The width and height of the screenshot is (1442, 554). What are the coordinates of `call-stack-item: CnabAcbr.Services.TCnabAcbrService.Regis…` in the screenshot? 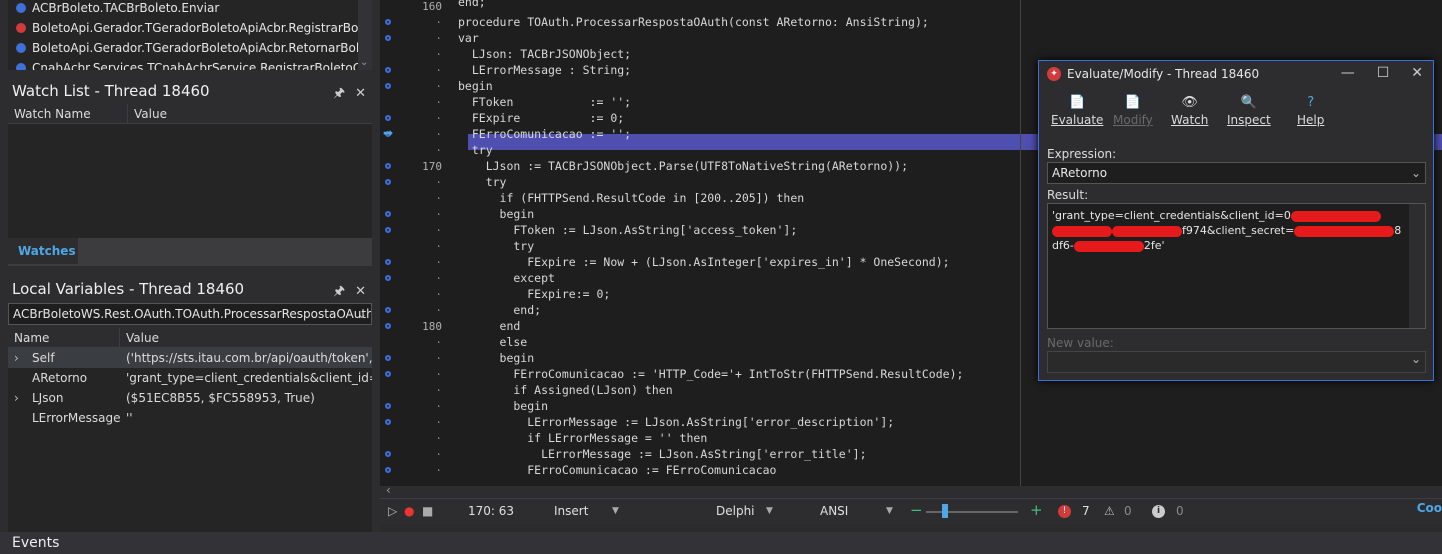 It's located at (190, 65).